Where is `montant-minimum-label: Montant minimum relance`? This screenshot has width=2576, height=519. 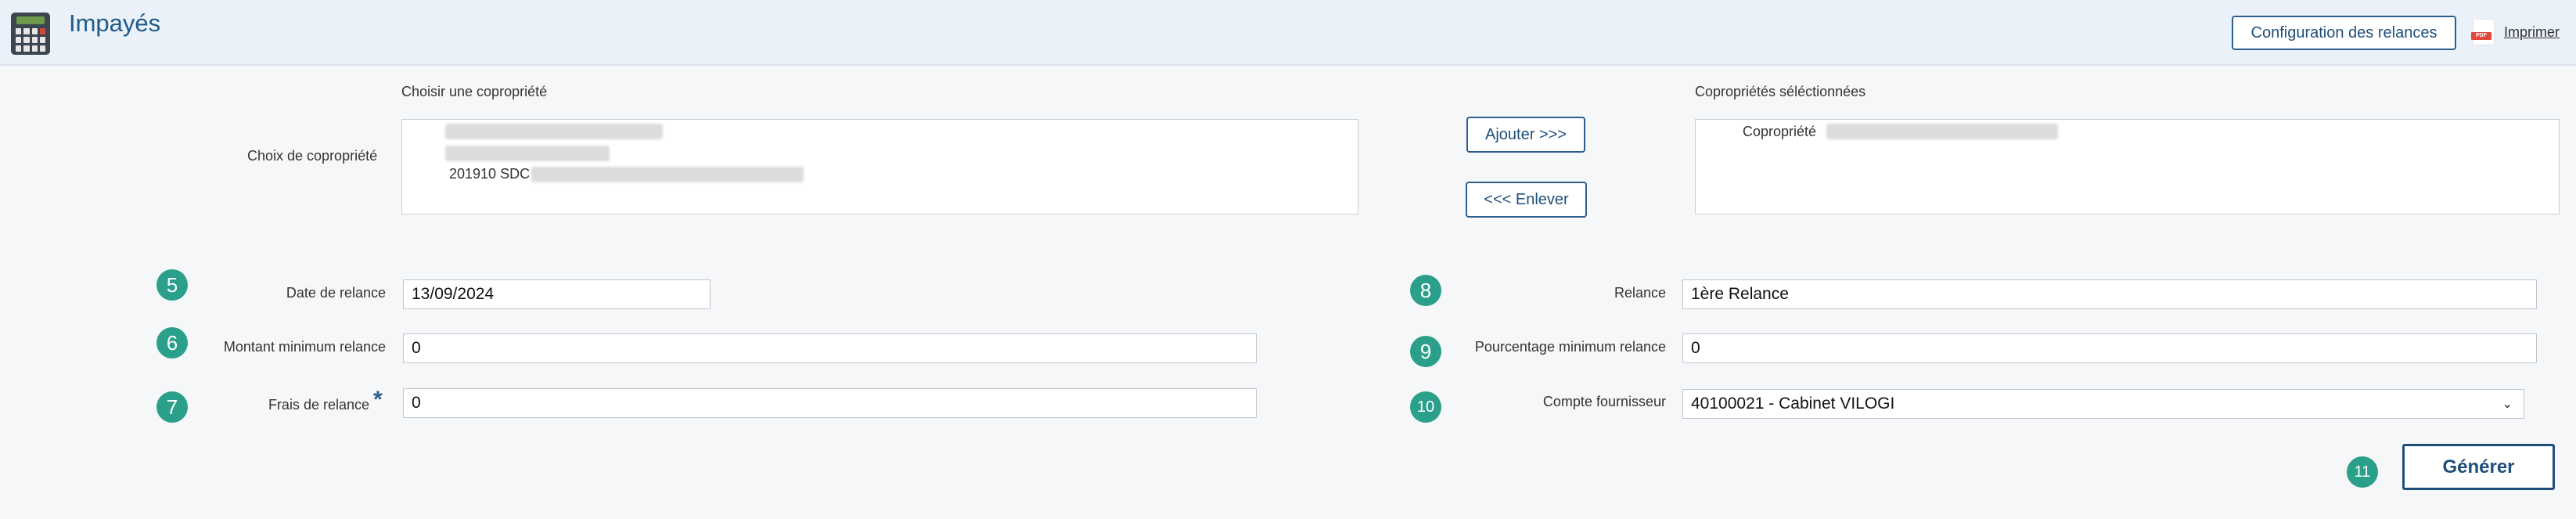
montant-minimum-label: Montant minimum relance is located at coordinates (304, 347).